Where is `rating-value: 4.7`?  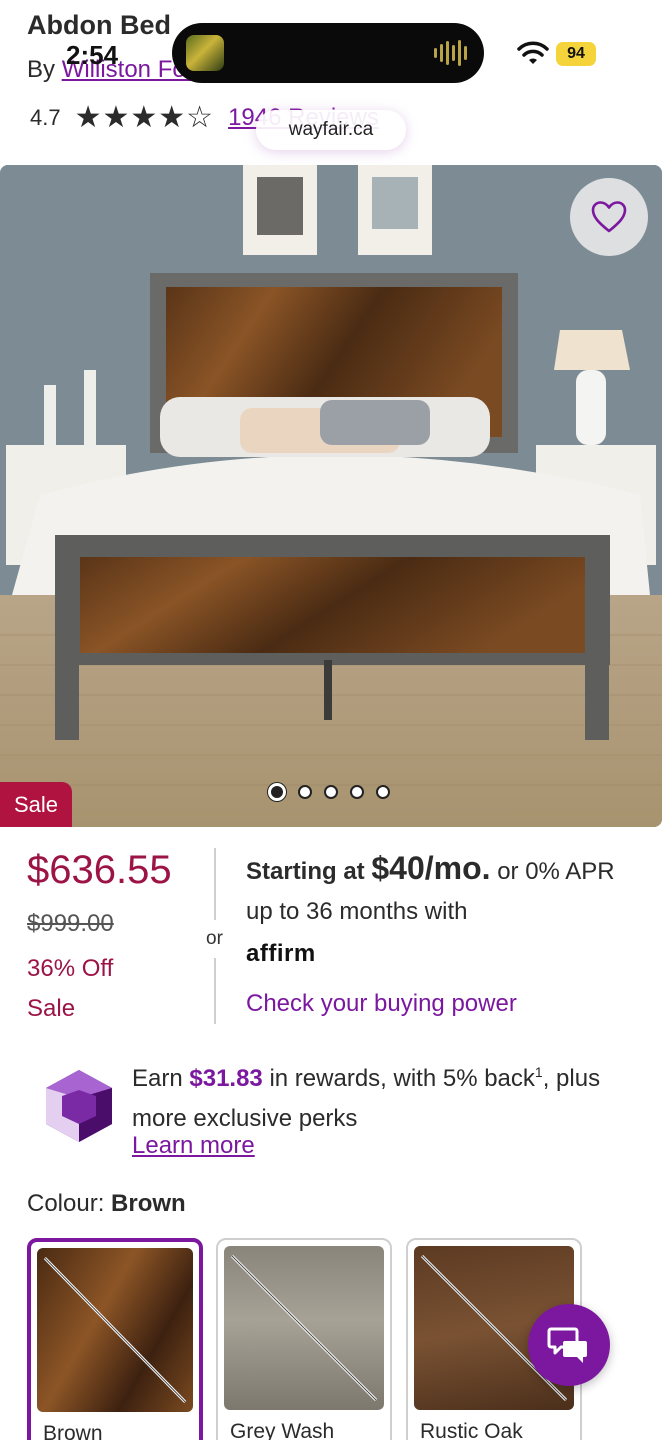 rating-value: 4.7 is located at coordinates (45, 117).